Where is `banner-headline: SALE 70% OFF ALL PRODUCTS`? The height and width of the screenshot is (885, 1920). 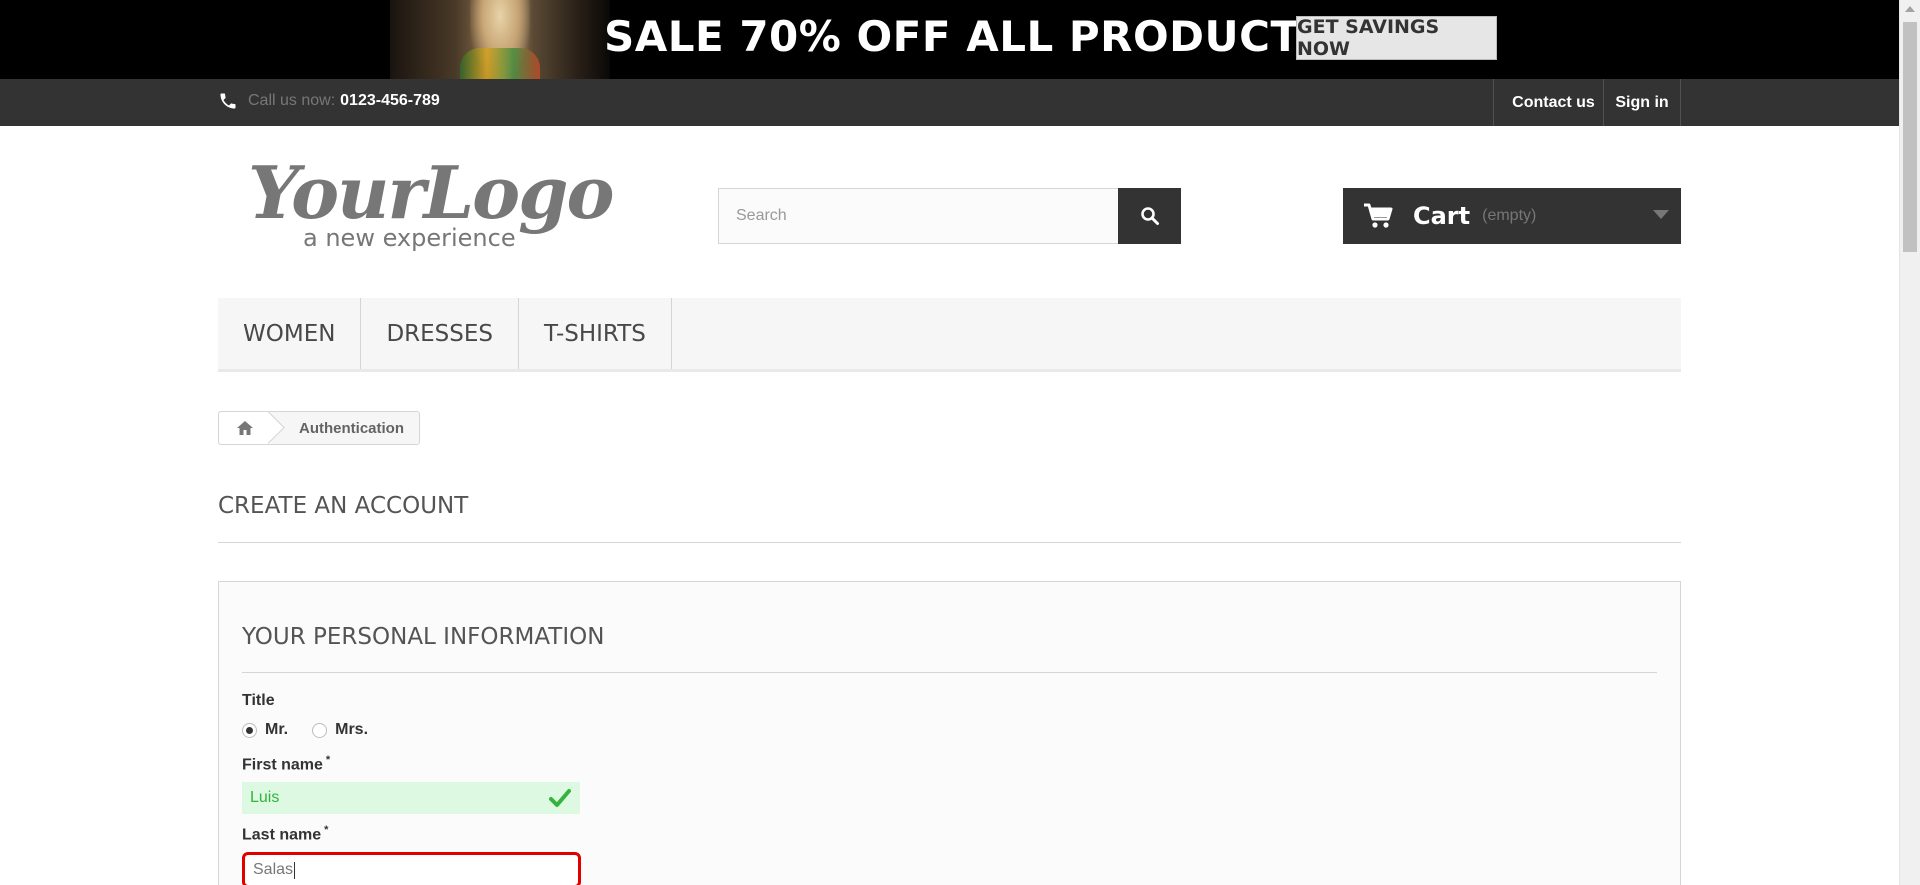
banner-headline: SALE 70% OFF ALL PRODUCTS is located at coordinates (967, 36).